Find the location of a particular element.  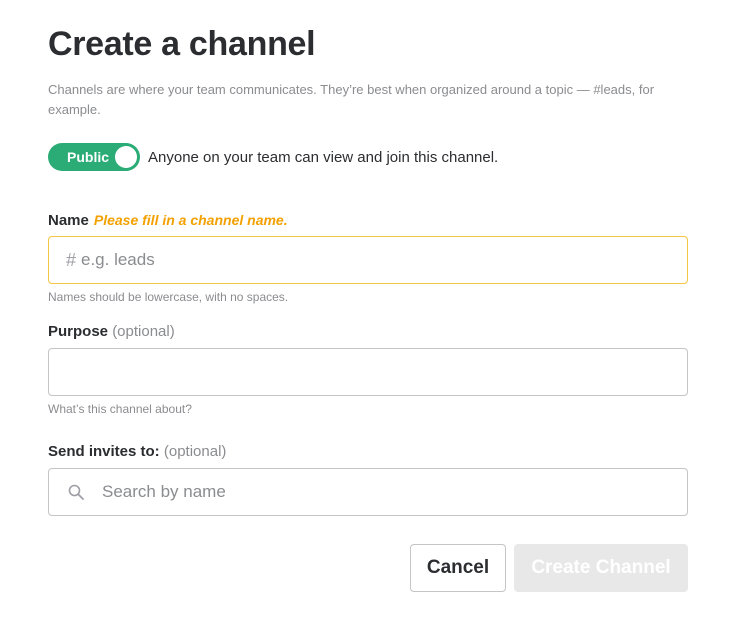

name-error-message: Please fill in a channel name. is located at coordinates (190, 220).